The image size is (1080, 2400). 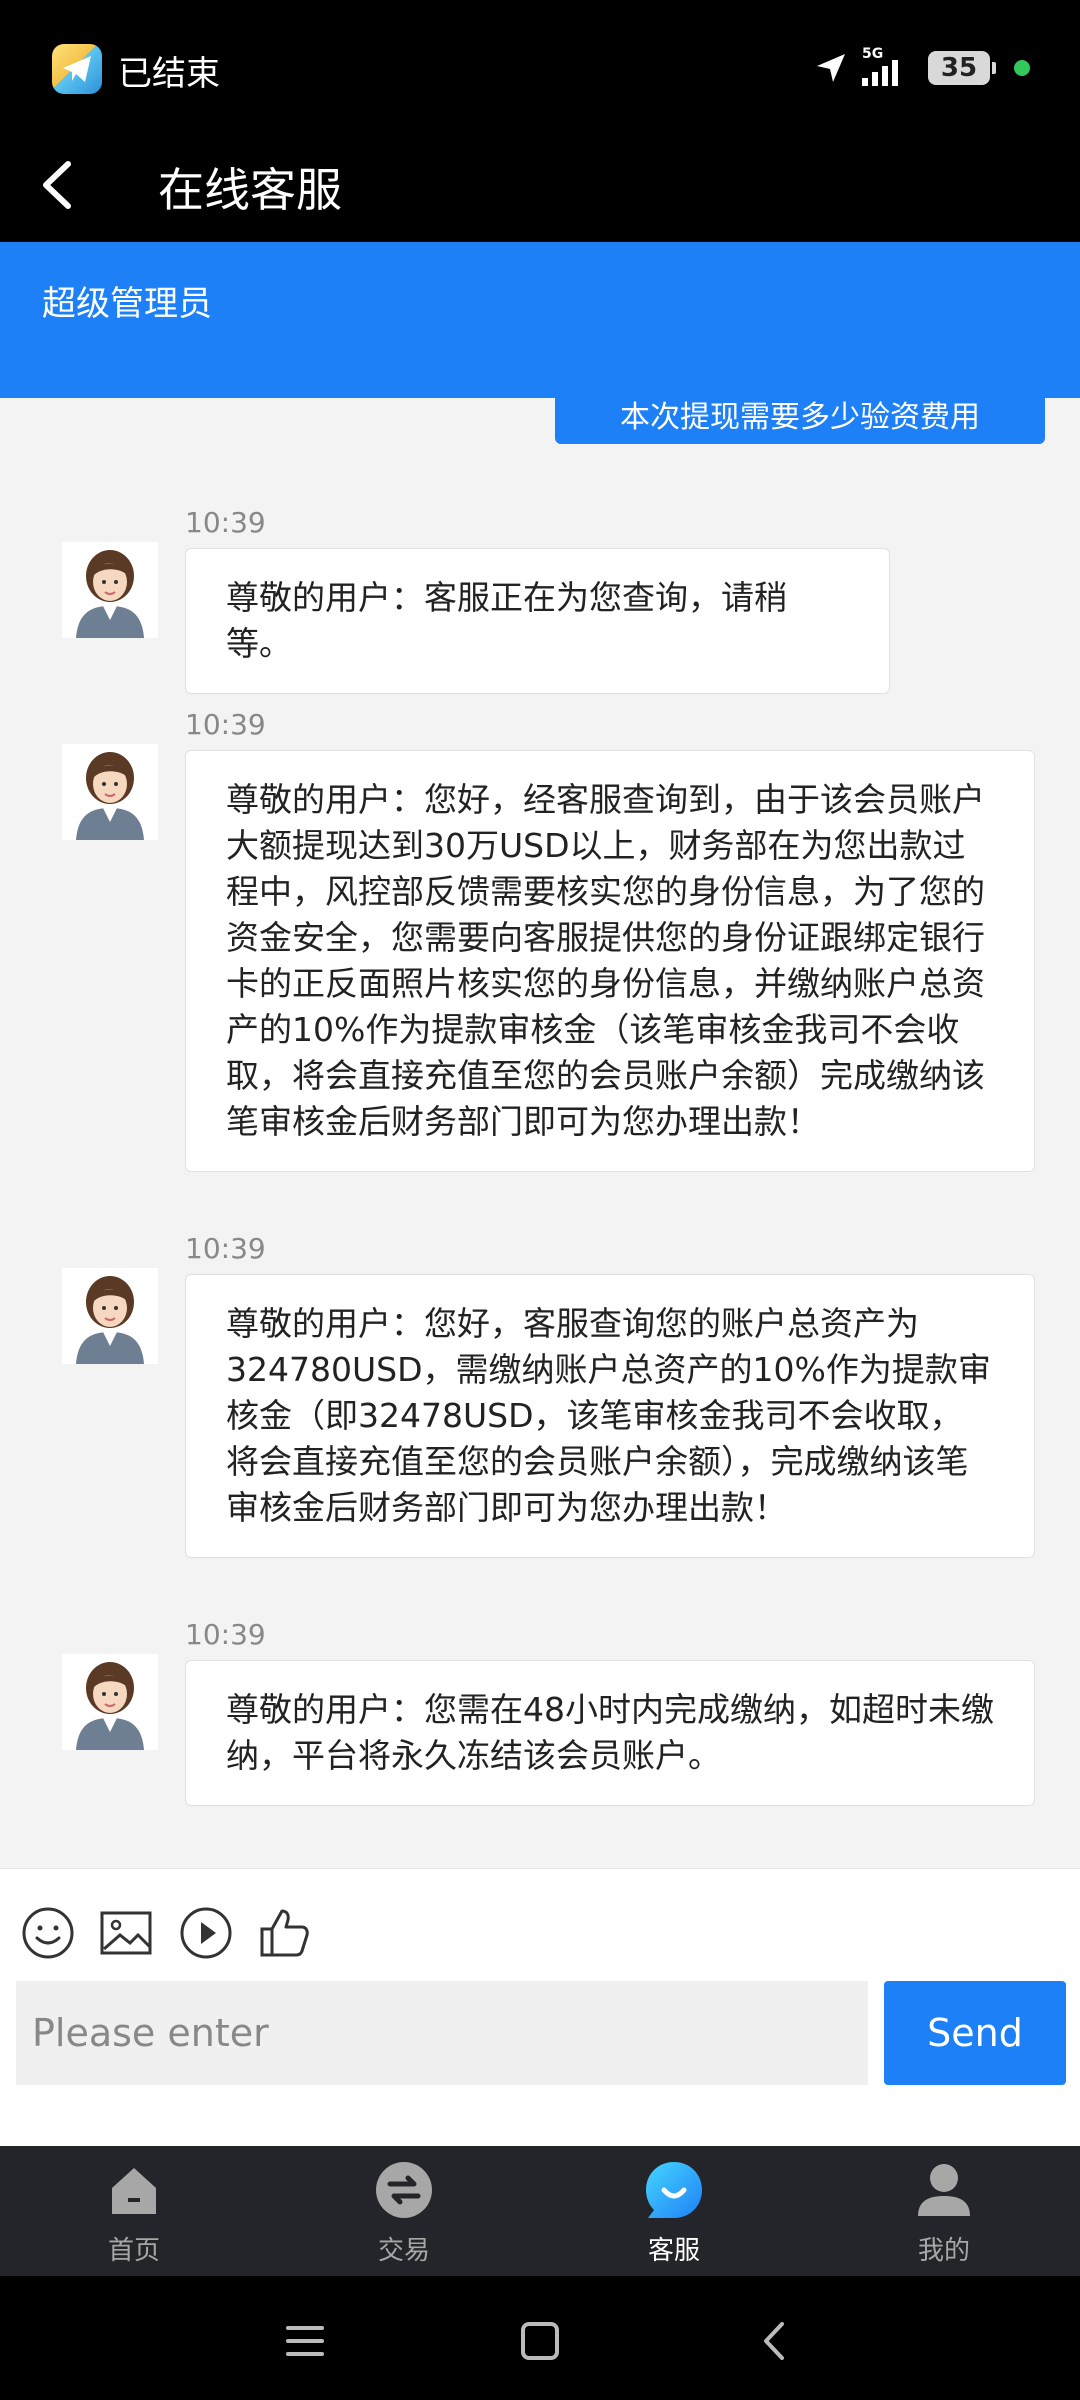 What do you see at coordinates (506, 620) in the screenshot?
I see `message-text: 尊敬的用户：客服正在为您查询，请稍等。` at bounding box center [506, 620].